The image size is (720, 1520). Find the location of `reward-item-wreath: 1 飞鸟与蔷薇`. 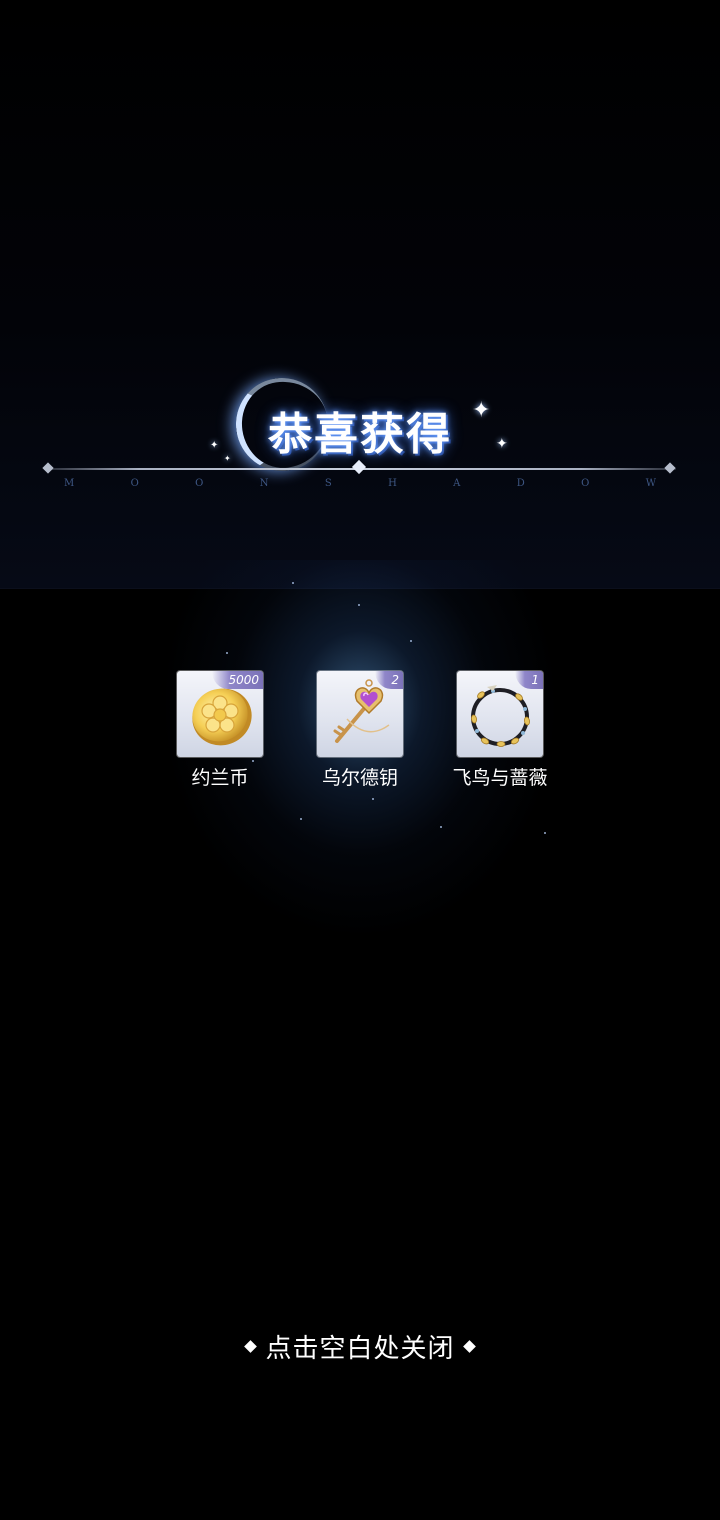

reward-item-wreath: 1 飞鸟与蔷薇 is located at coordinates (500, 730).